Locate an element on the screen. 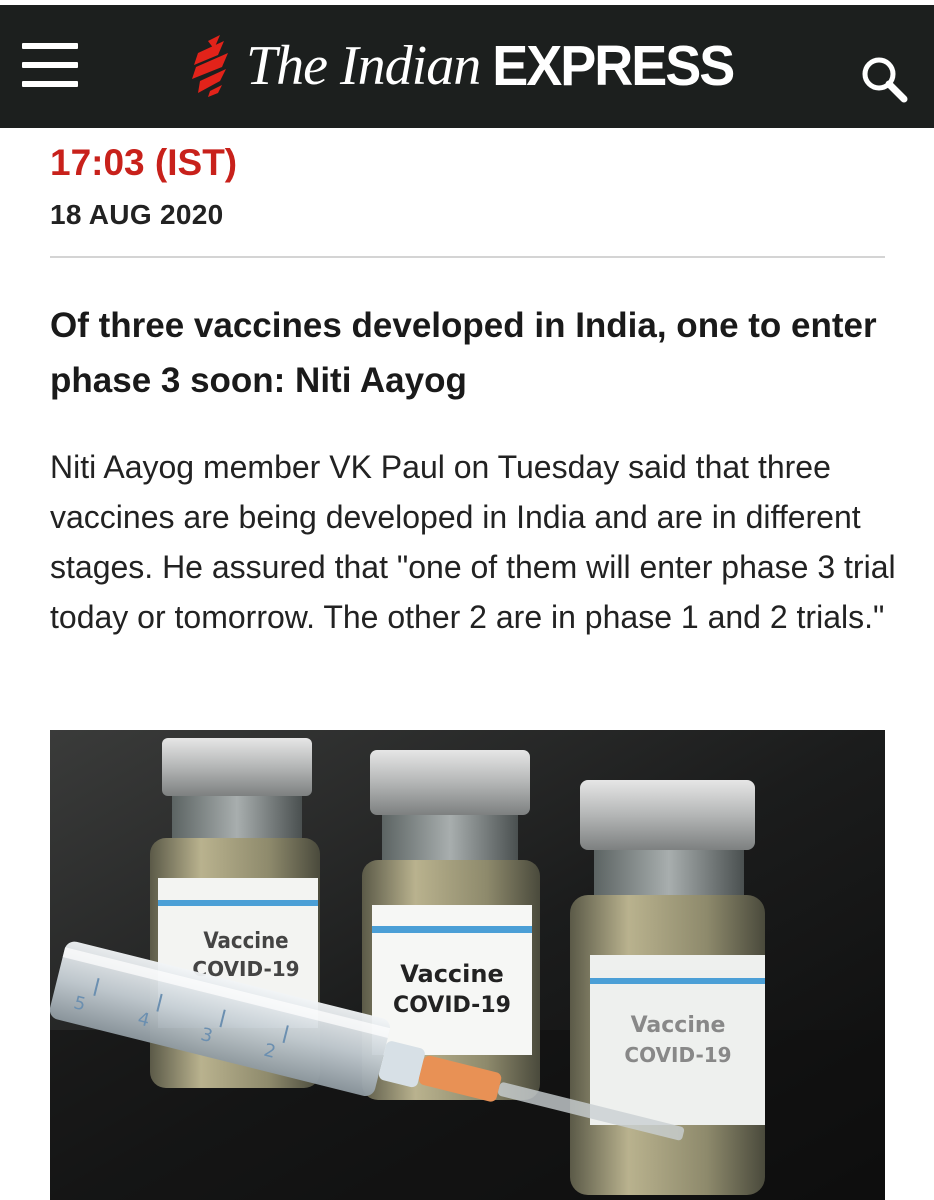 This screenshot has height=1200, width=934. vial-center-label-line2: COVID-19 is located at coordinates (452, 1005).